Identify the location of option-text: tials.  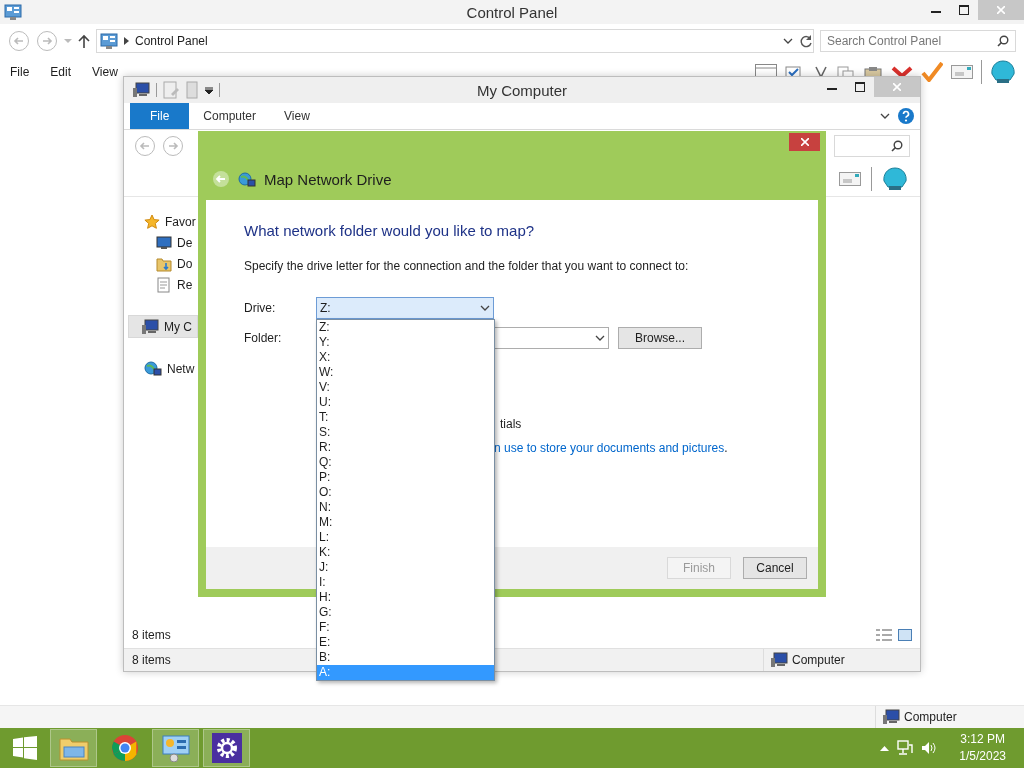
(511, 424).